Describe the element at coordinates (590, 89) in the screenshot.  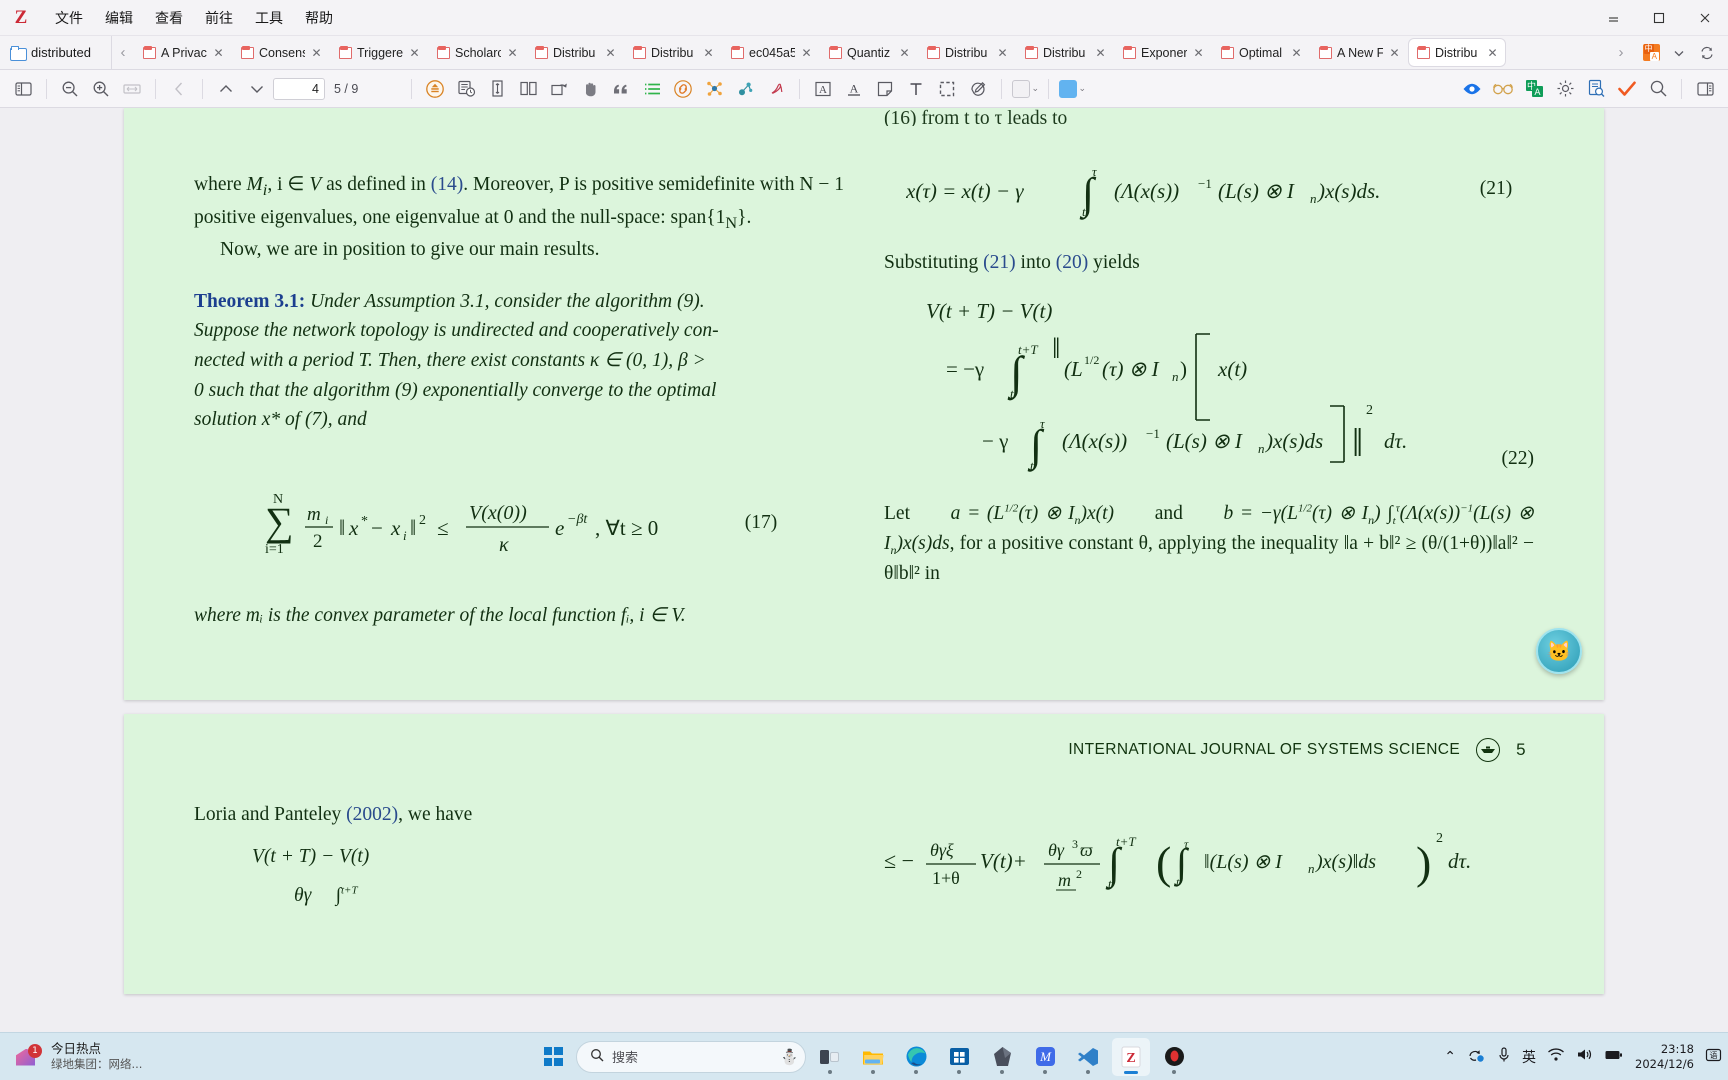
I see `hand-tool-button` at that location.